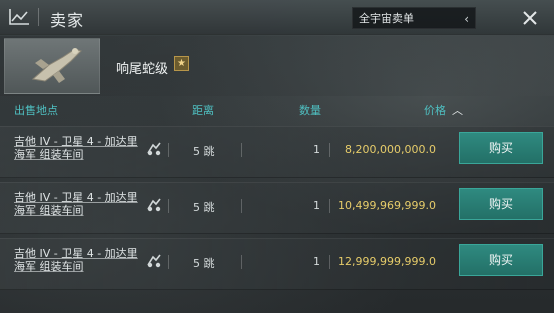 Image resolution: width=554 pixels, height=313 pixels. Describe the element at coordinates (435, 110) in the screenshot. I see `column-header-price: 价格` at that location.